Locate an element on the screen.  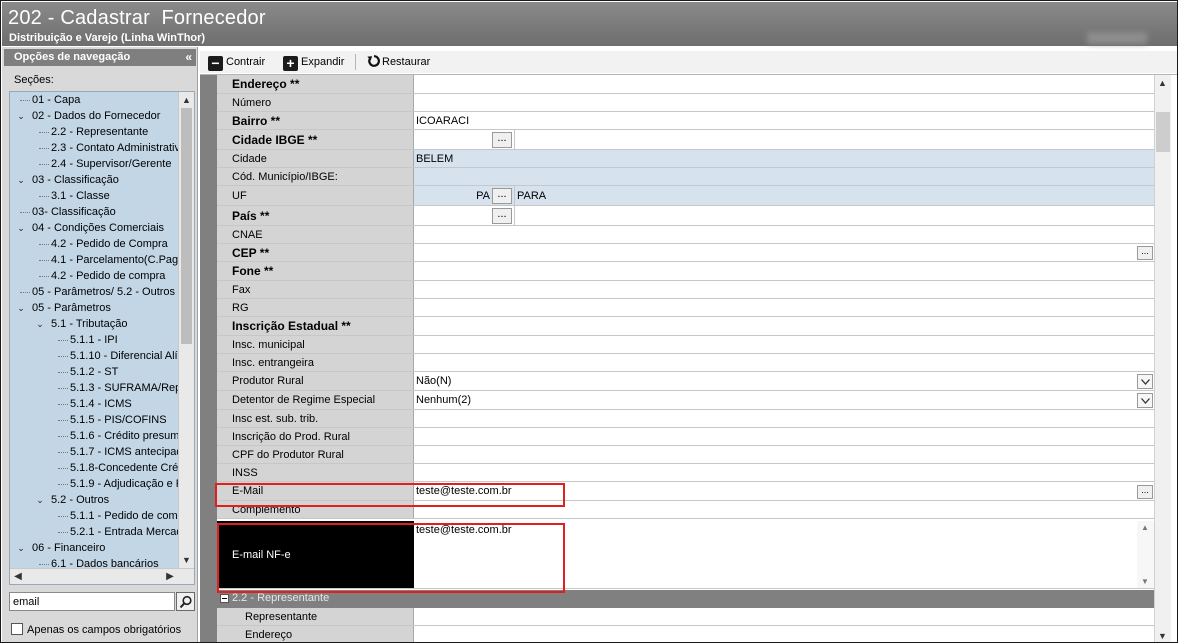
grid-scroll-down-icon: ▼ is located at coordinates (1162, 636).